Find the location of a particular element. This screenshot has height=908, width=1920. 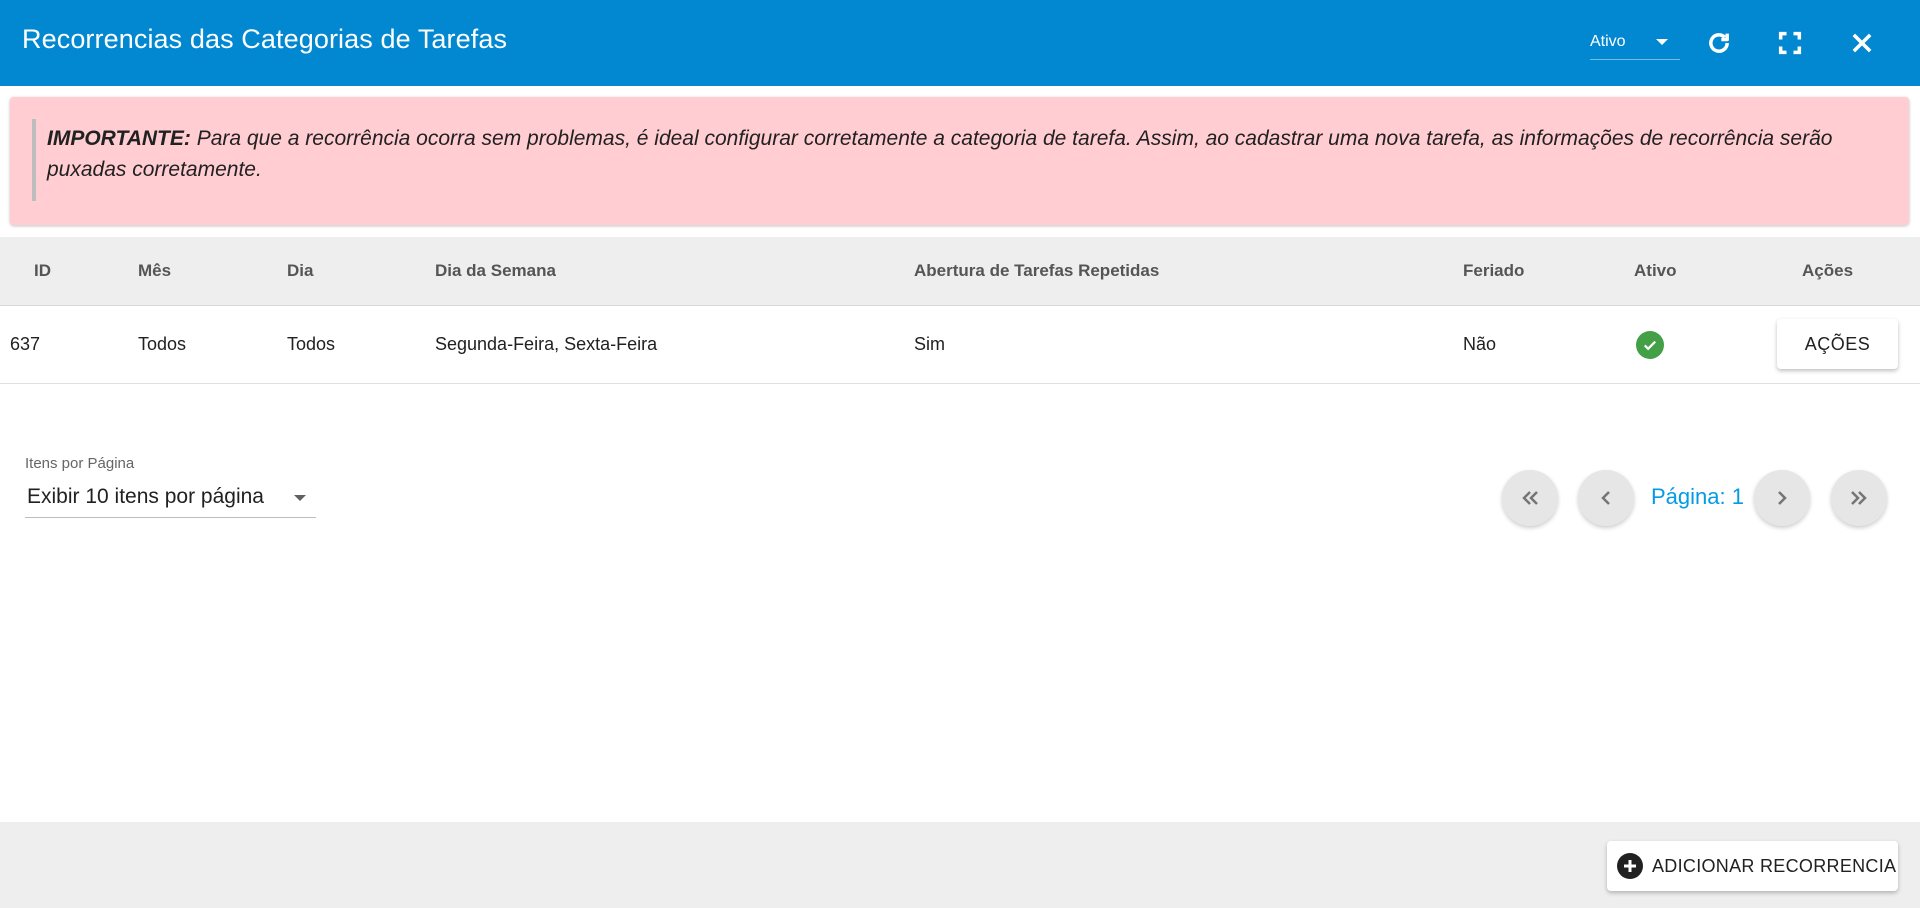

refresh-icon is located at coordinates (1719, 43).